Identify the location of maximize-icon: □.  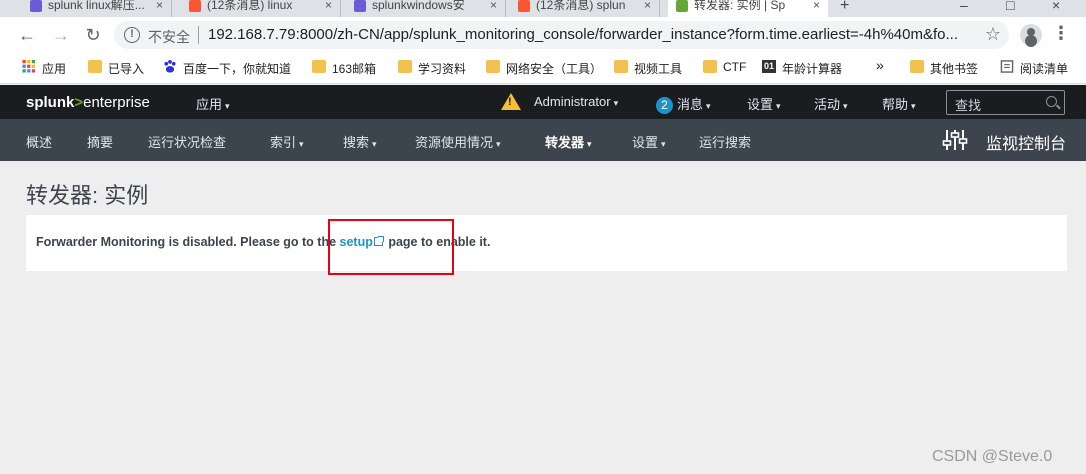
(1010, 6).